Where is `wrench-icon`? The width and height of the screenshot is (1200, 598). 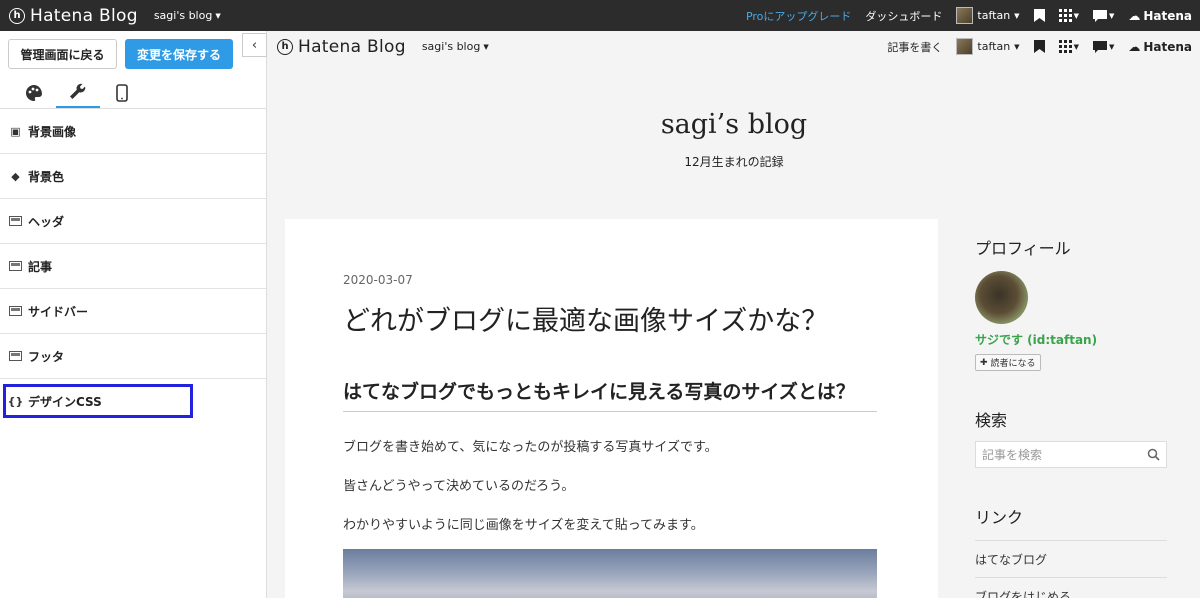 wrench-icon is located at coordinates (78, 91).